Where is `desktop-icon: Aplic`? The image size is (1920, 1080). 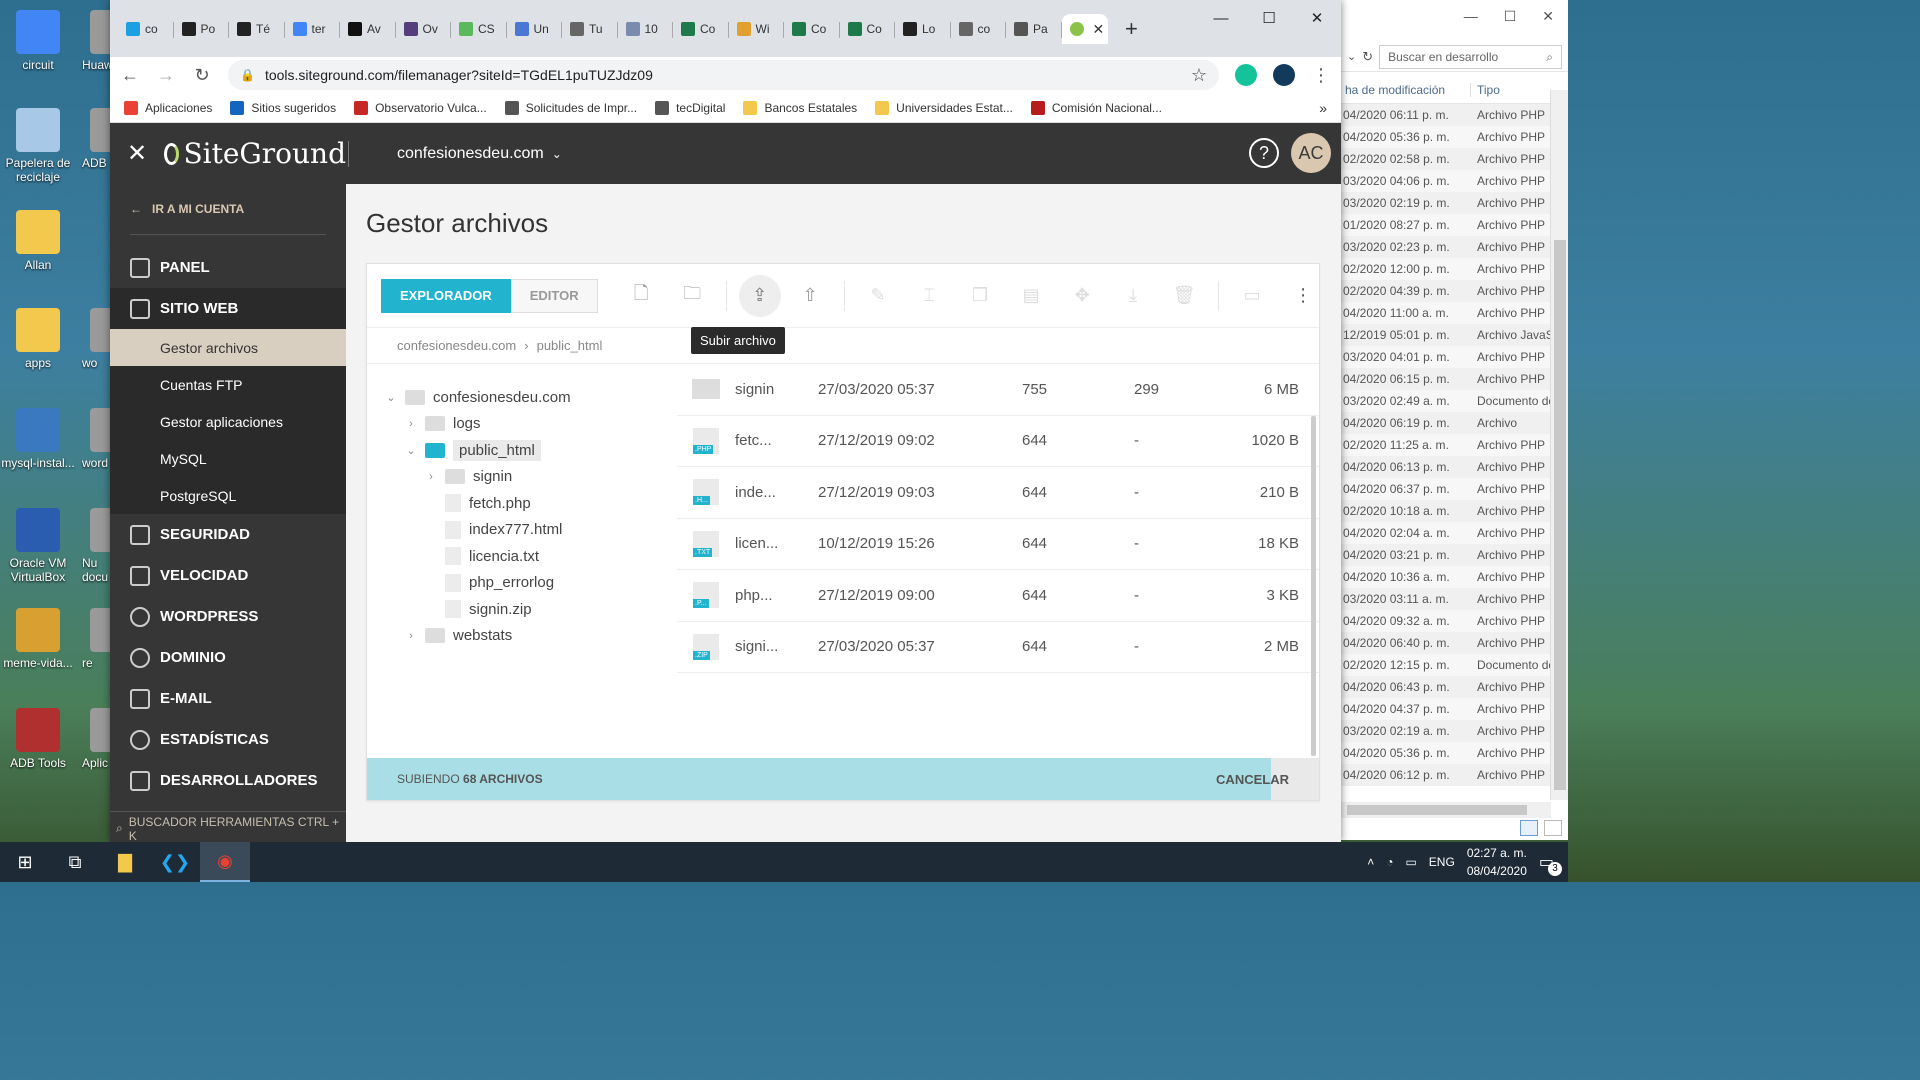 desktop-icon: Aplic is located at coordinates (92, 739).